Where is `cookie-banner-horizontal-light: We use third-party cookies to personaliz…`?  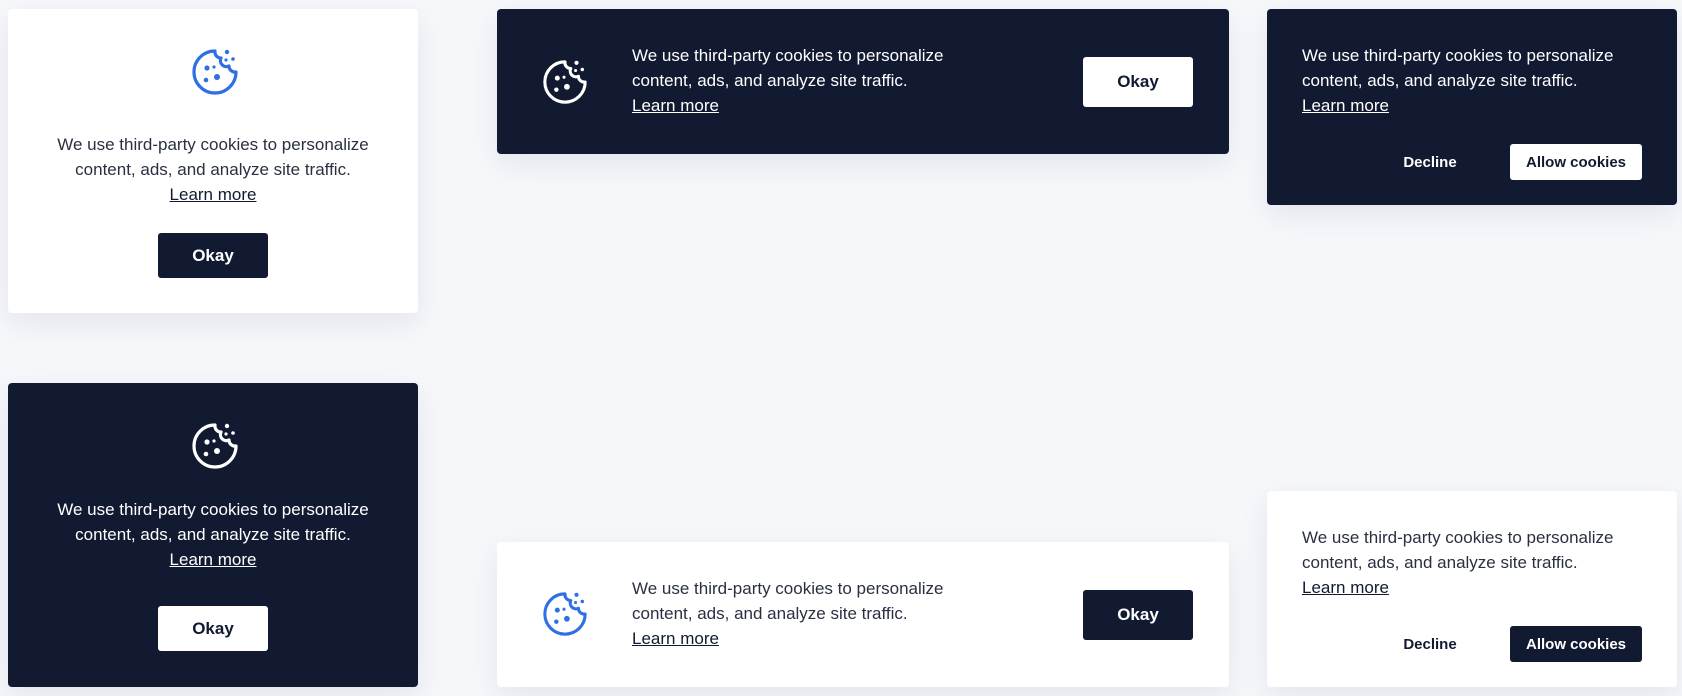 cookie-banner-horizontal-light: We use third-party cookies to personaliz… is located at coordinates (863, 614).